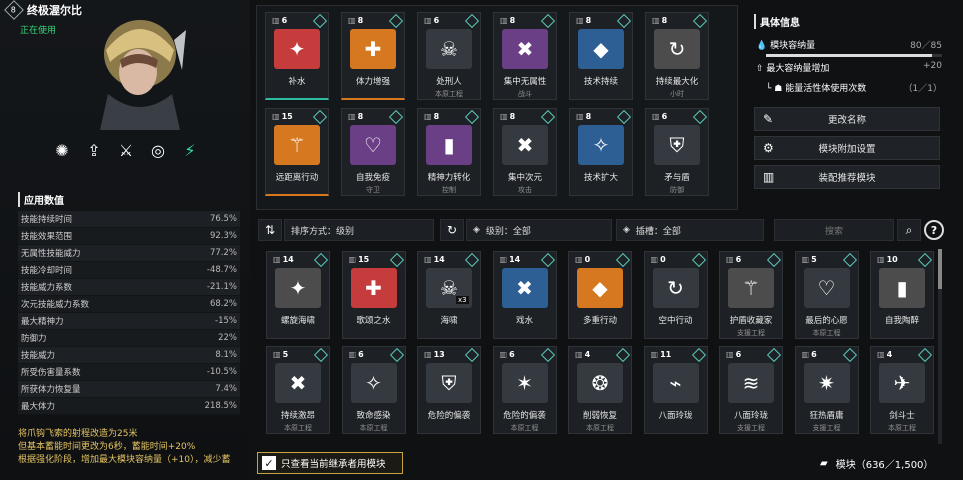 This screenshot has width=963, height=480. I want to click on module-count-badge: x3, so click(462, 300).